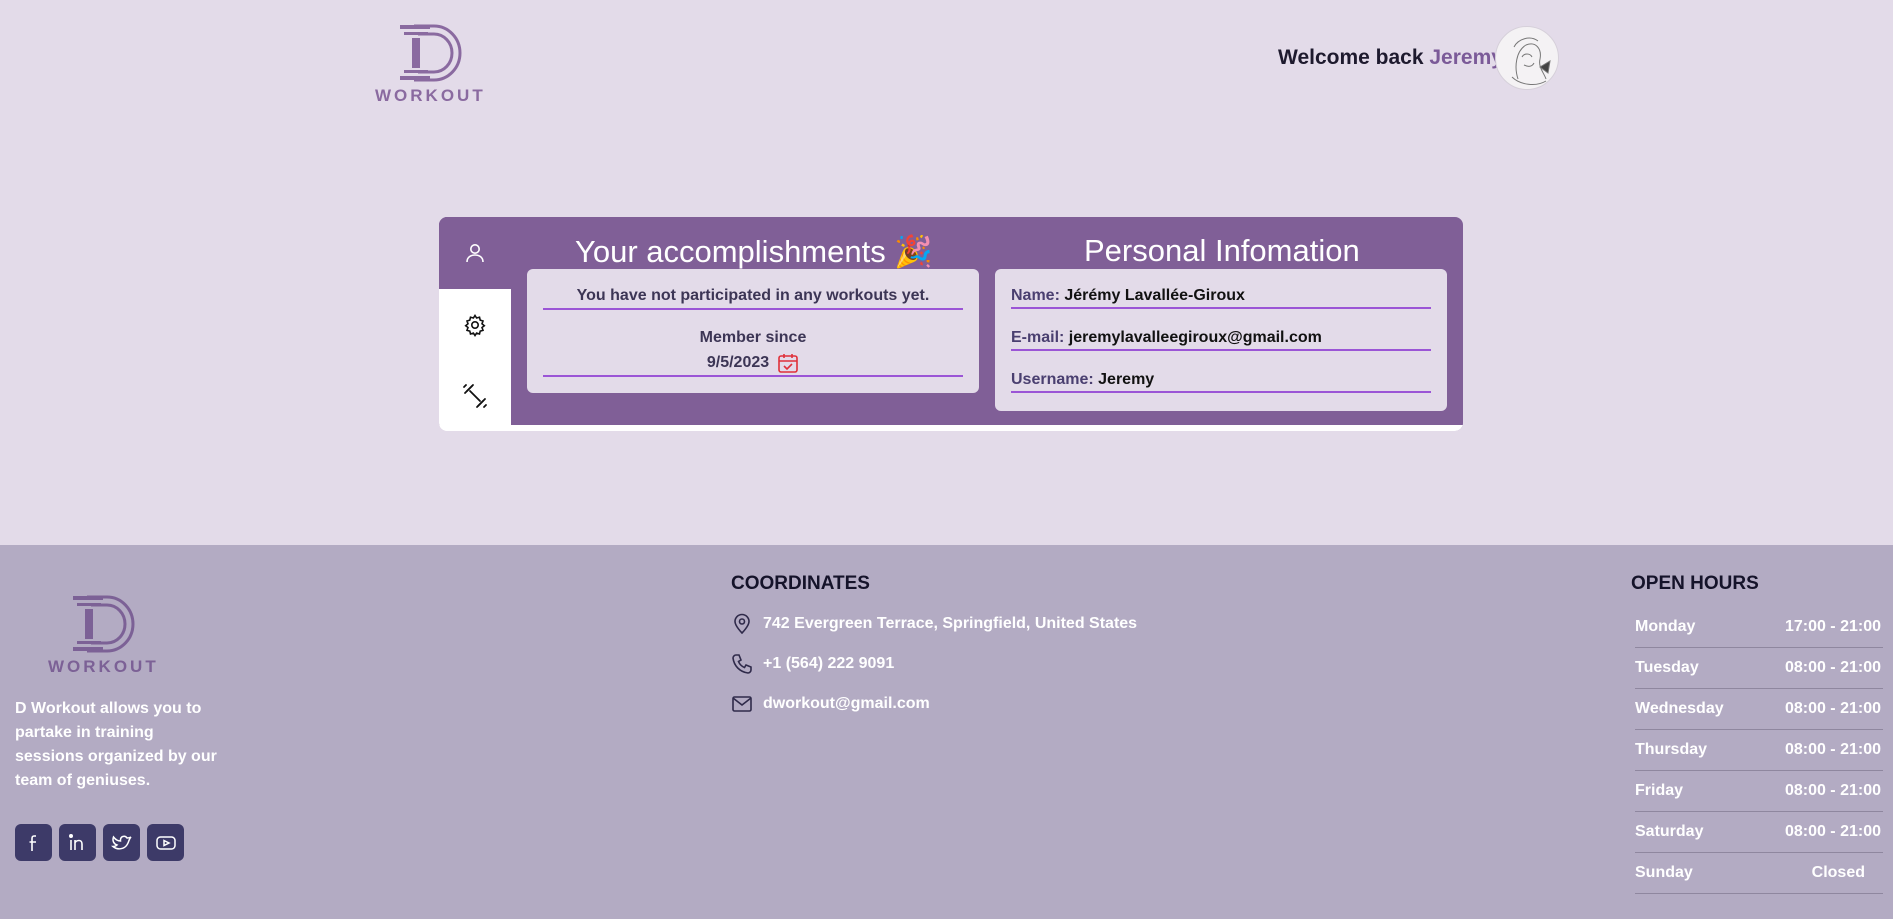 This screenshot has height=919, width=1893. I want to click on hours-row: Friday 08:00 - 21:00, so click(1759, 791).